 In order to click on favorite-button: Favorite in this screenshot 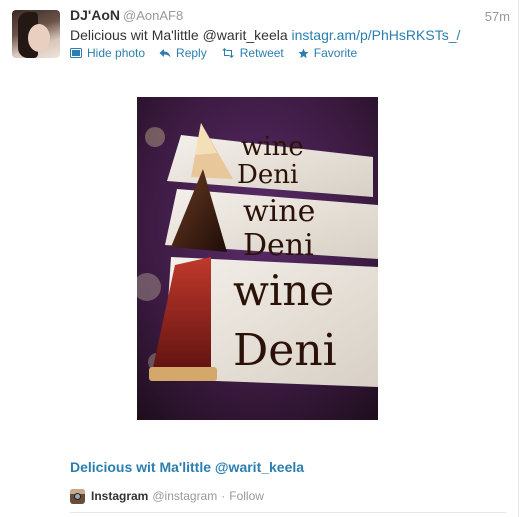, I will do `click(327, 53)`.